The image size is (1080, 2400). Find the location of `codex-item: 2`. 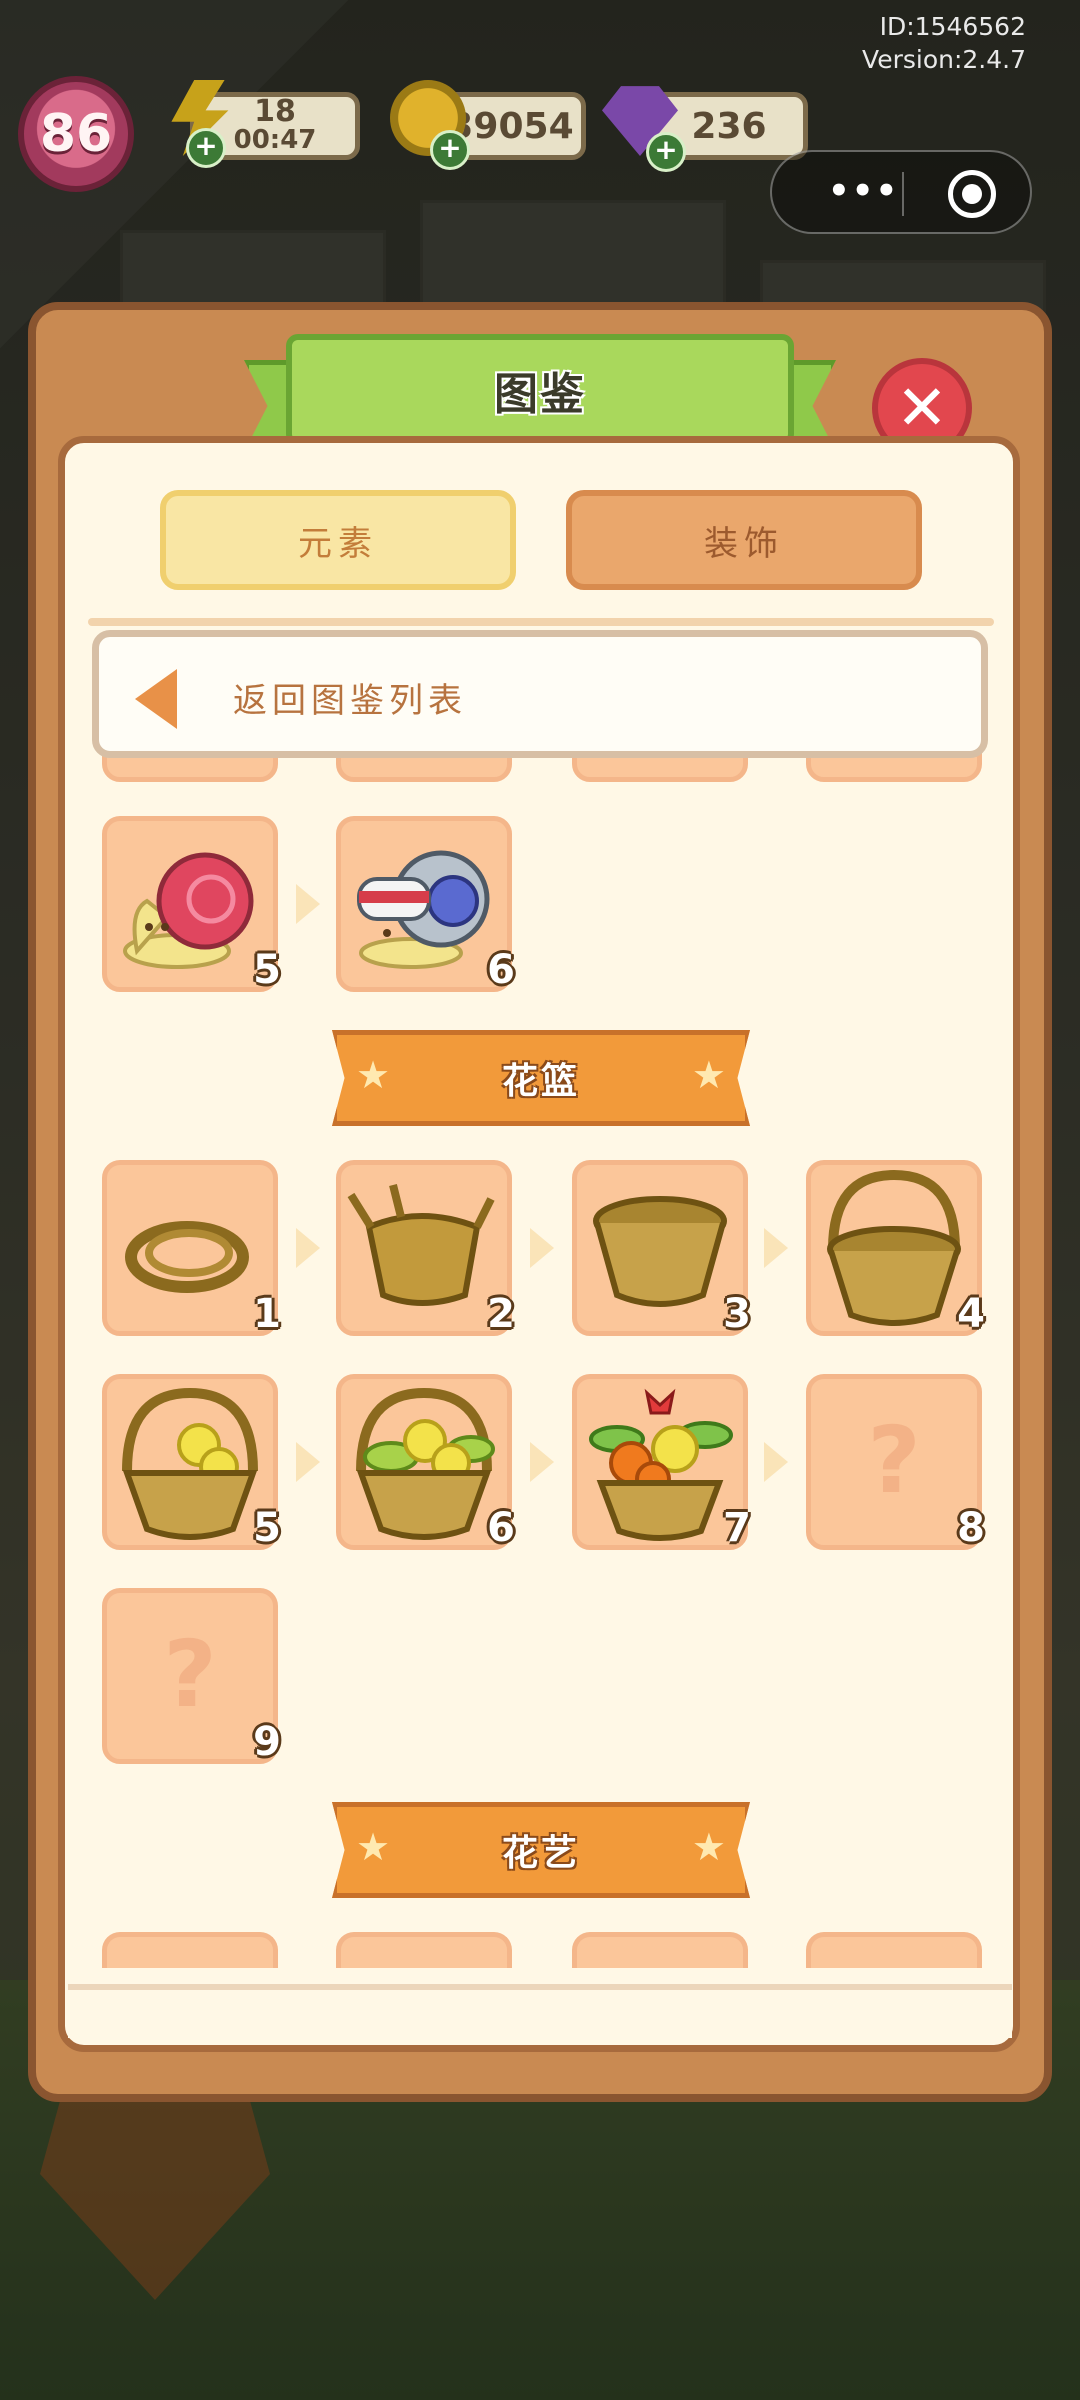

codex-item: 2 is located at coordinates (425, 1248).